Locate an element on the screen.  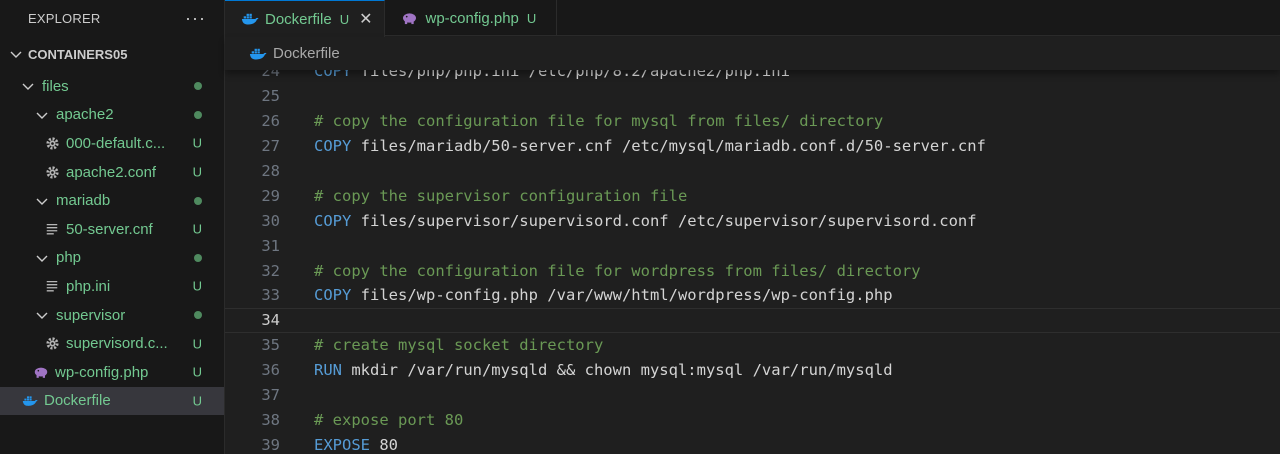
tab-label: wp-config.php is located at coordinates (472, 18).